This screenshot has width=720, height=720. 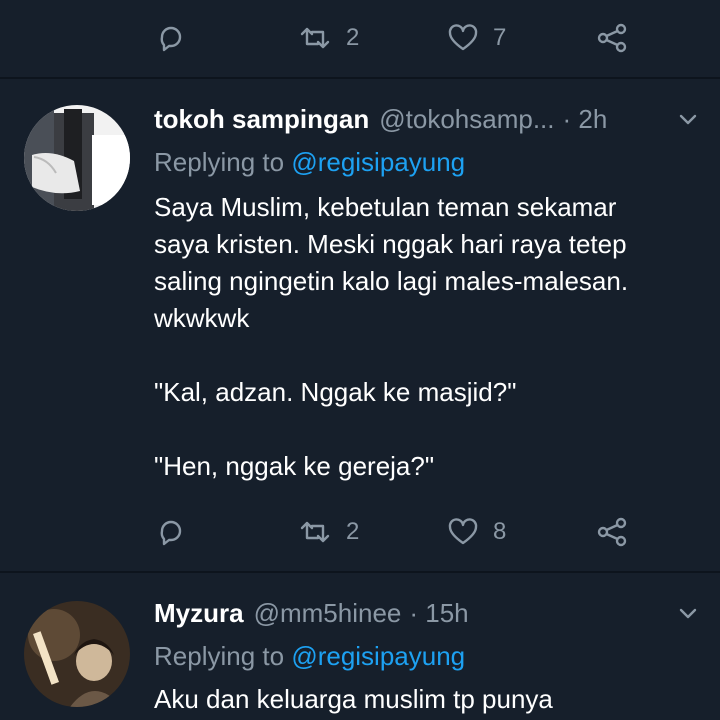 What do you see at coordinates (335, 392) in the screenshot?
I see `tweet-line: "Kal, adzan. Nggak ke masjid?"` at bounding box center [335, 392].